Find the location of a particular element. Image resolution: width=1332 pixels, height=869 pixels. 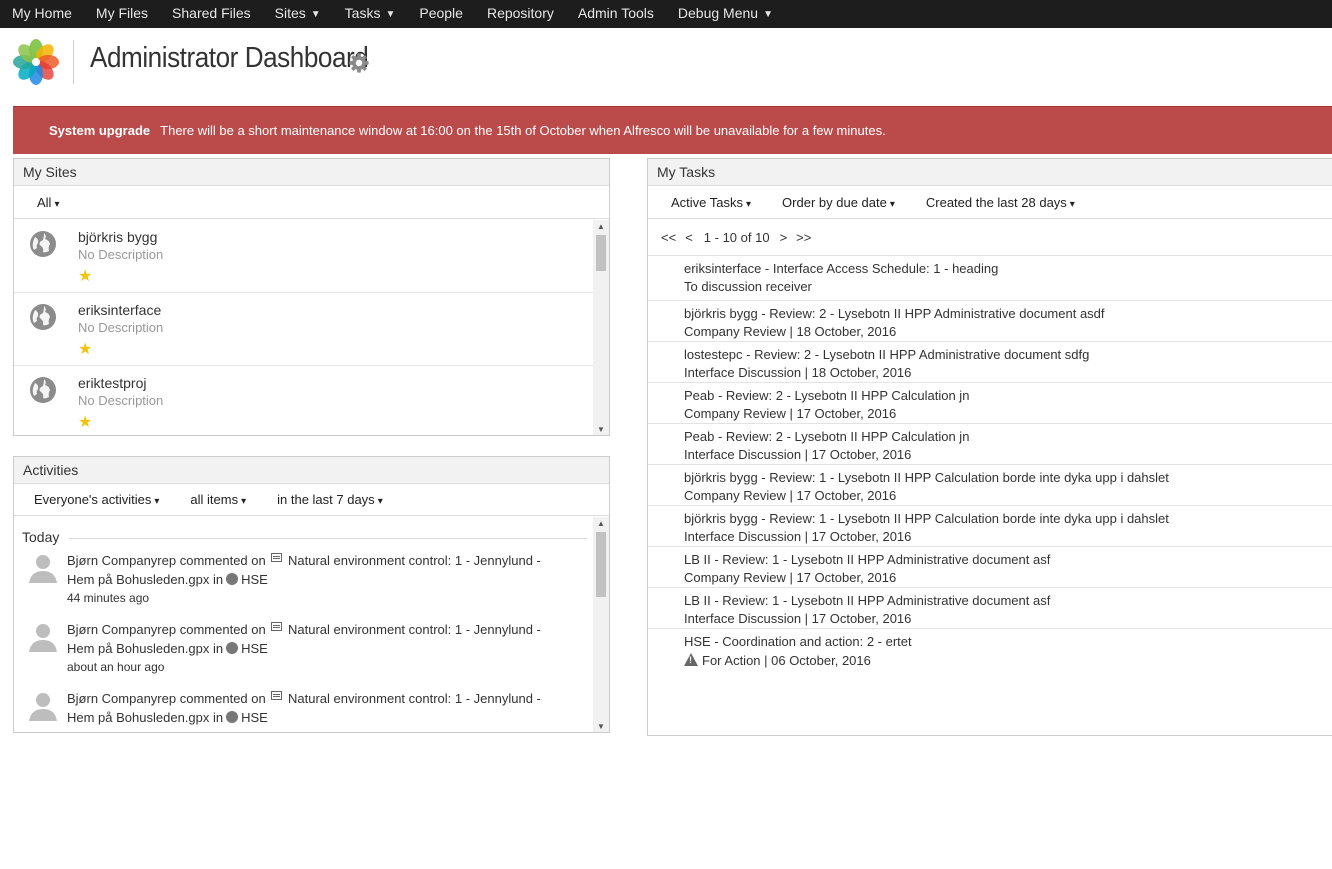

filter-label: Everyone's activities is located at coordinates (93, 499).